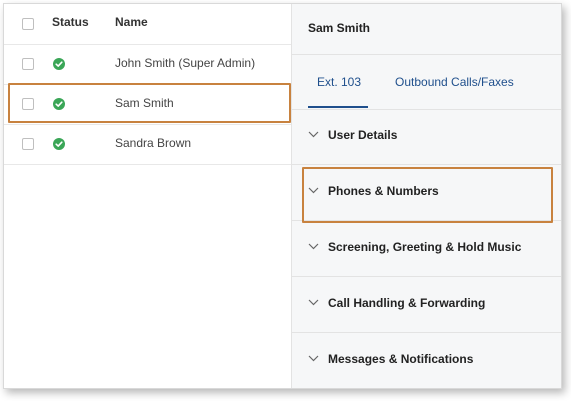  Describe the element at coordinates (339, 28) in the screenshot. I see `panel-title: Sam Smith` at that location.